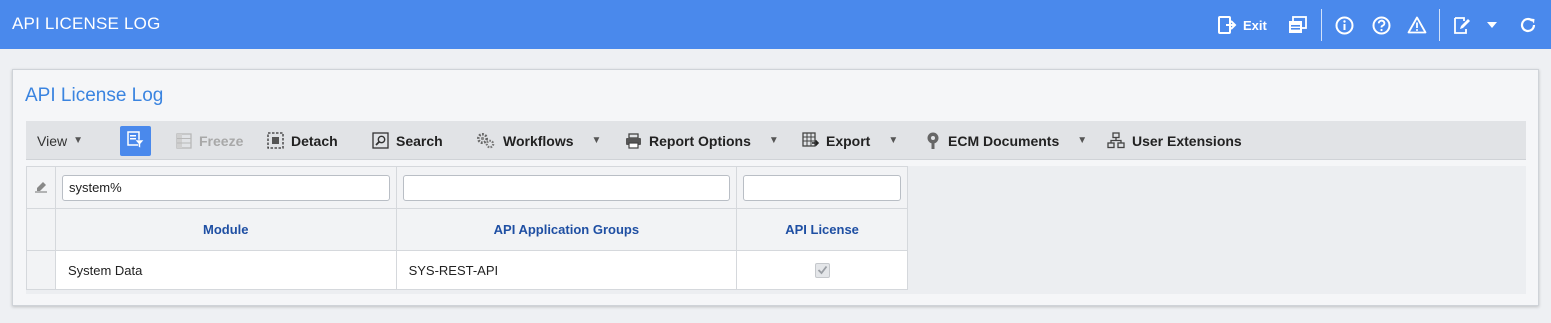  I want to click on view-menu: View ▼, so click(60, 140).